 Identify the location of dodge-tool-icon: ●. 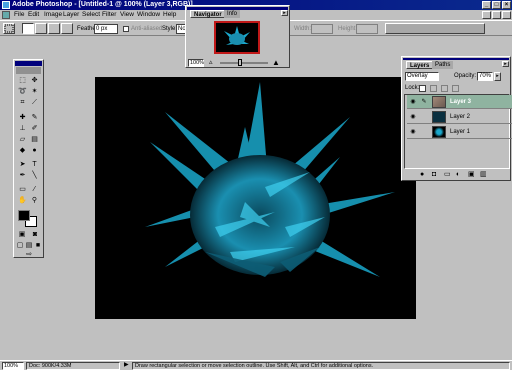
(34, 151).